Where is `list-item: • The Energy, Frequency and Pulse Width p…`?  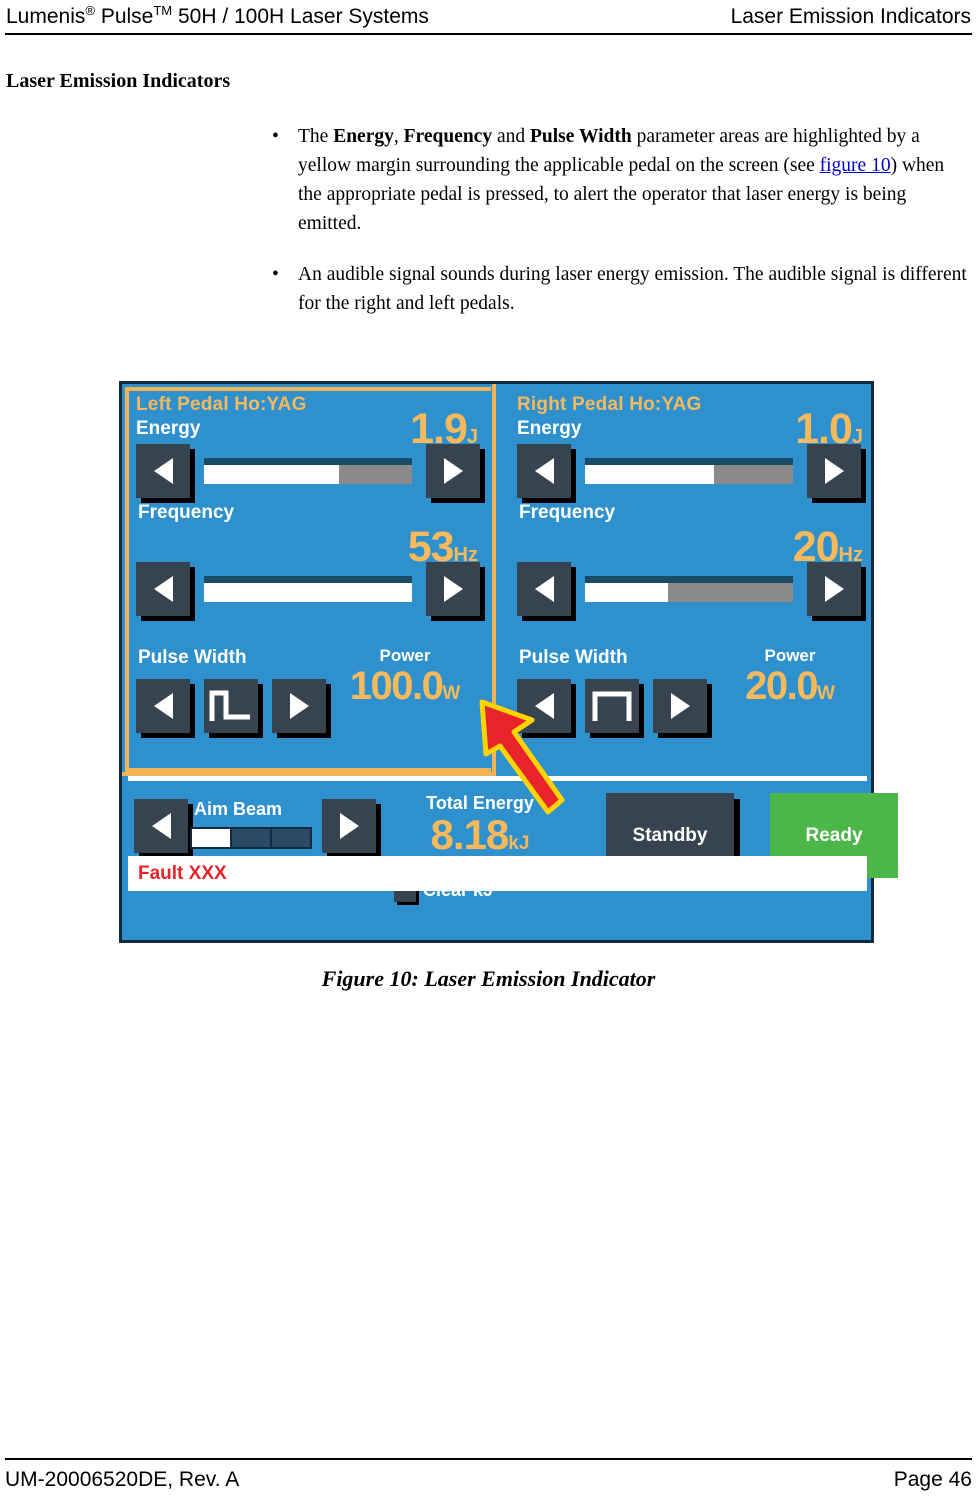
list-item: • The Energy, Frequency and Pulse Width p… is located at coordinates (618, 180).